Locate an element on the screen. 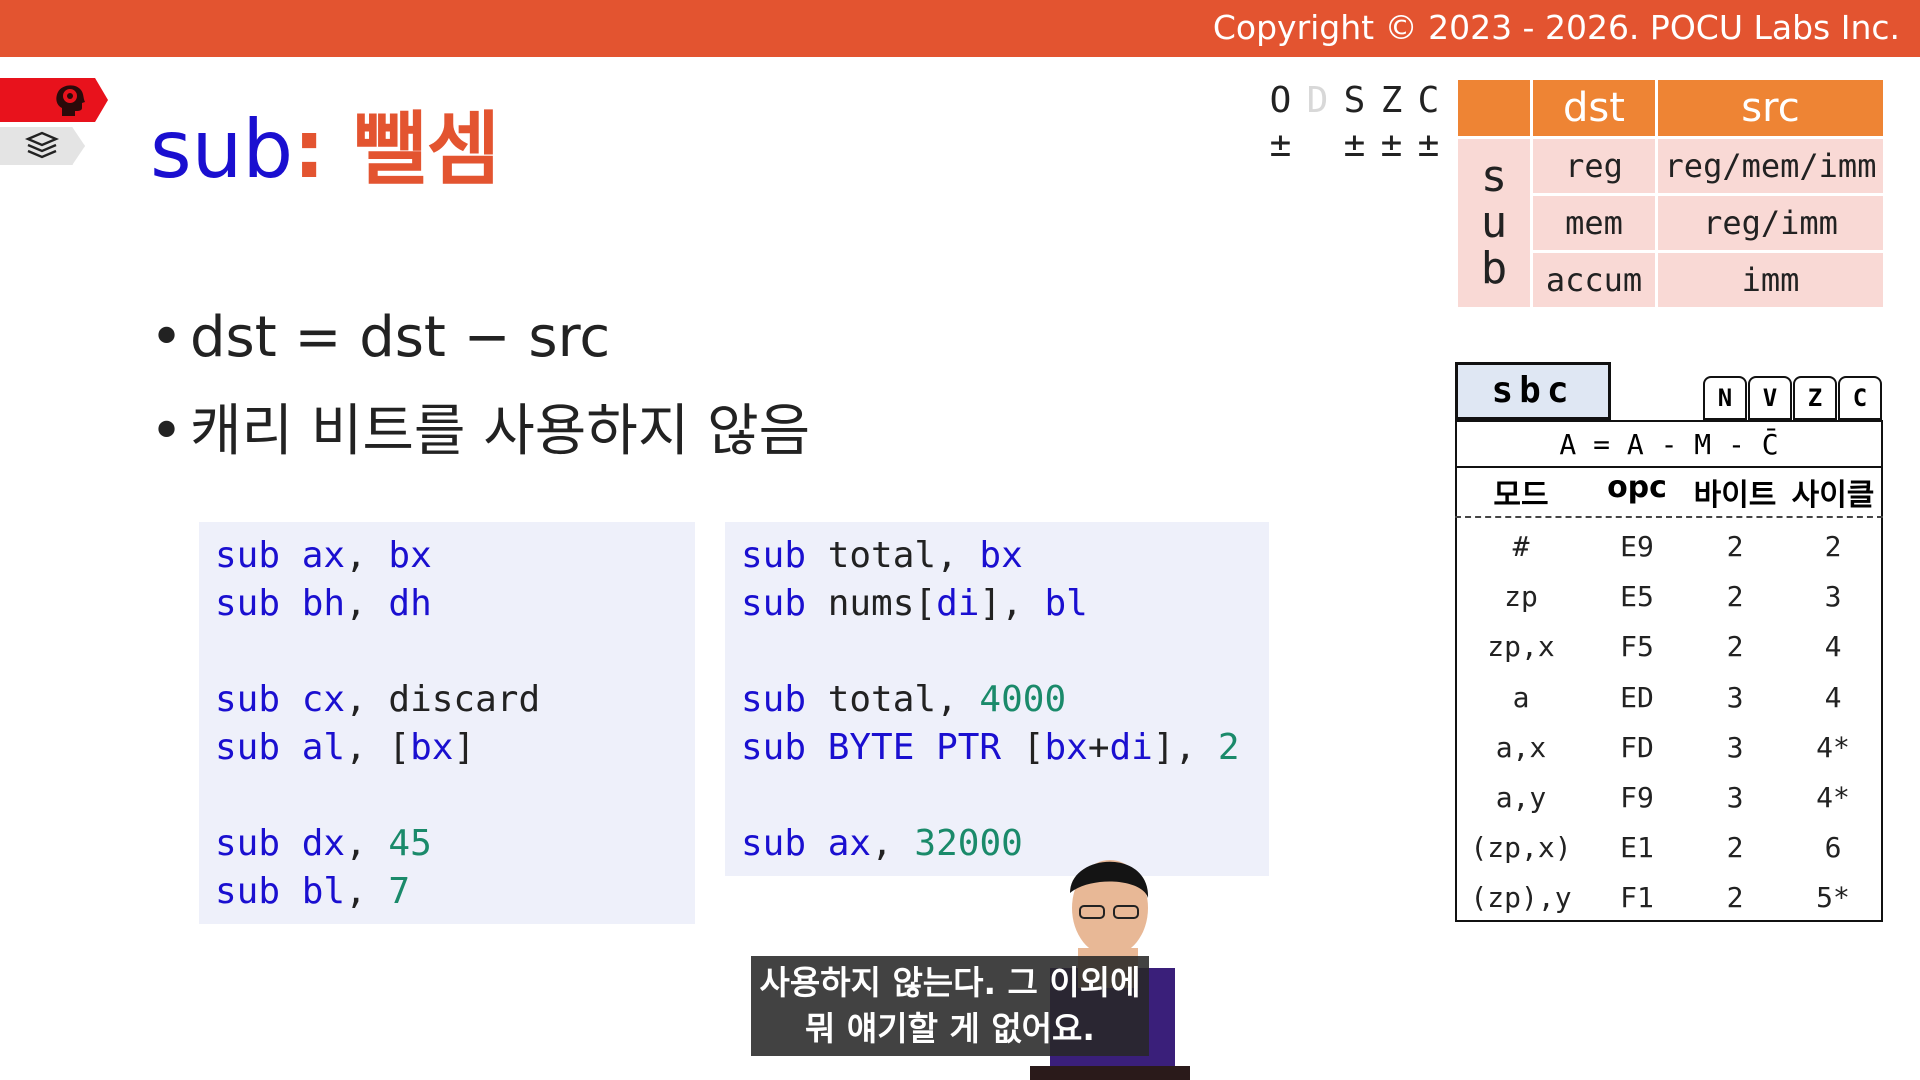 The height and width of the screenshot is (1080, 1920). sbc-formula: A = A - M - C̄ is located at coordinates (1669, 444).